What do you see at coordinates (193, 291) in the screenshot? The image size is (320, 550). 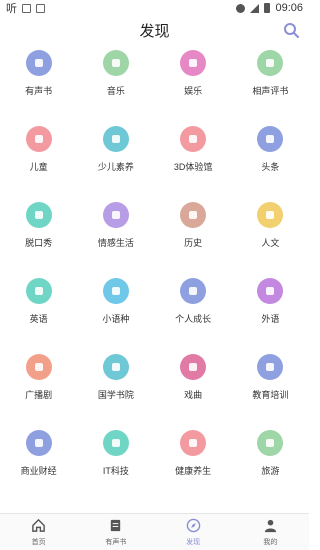 I see `tv-icon` at bounding box center [193, 291].